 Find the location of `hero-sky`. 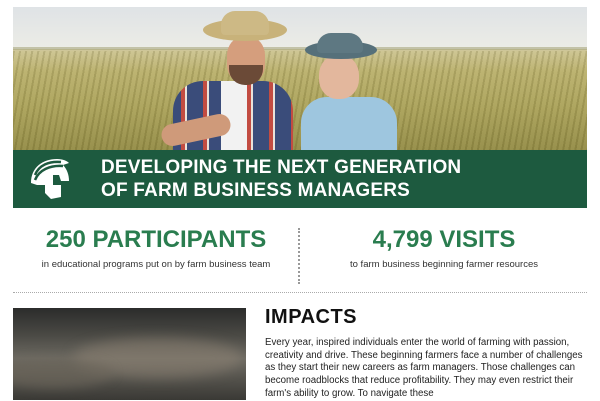

hero-sky is located at coordinates (300, 28).